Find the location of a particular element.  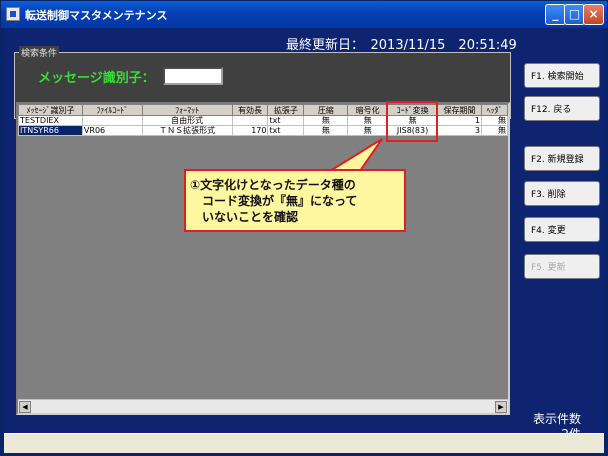

column-header: ﾌｫｰﾏｯﾄ is located at coordinates (187, 110).